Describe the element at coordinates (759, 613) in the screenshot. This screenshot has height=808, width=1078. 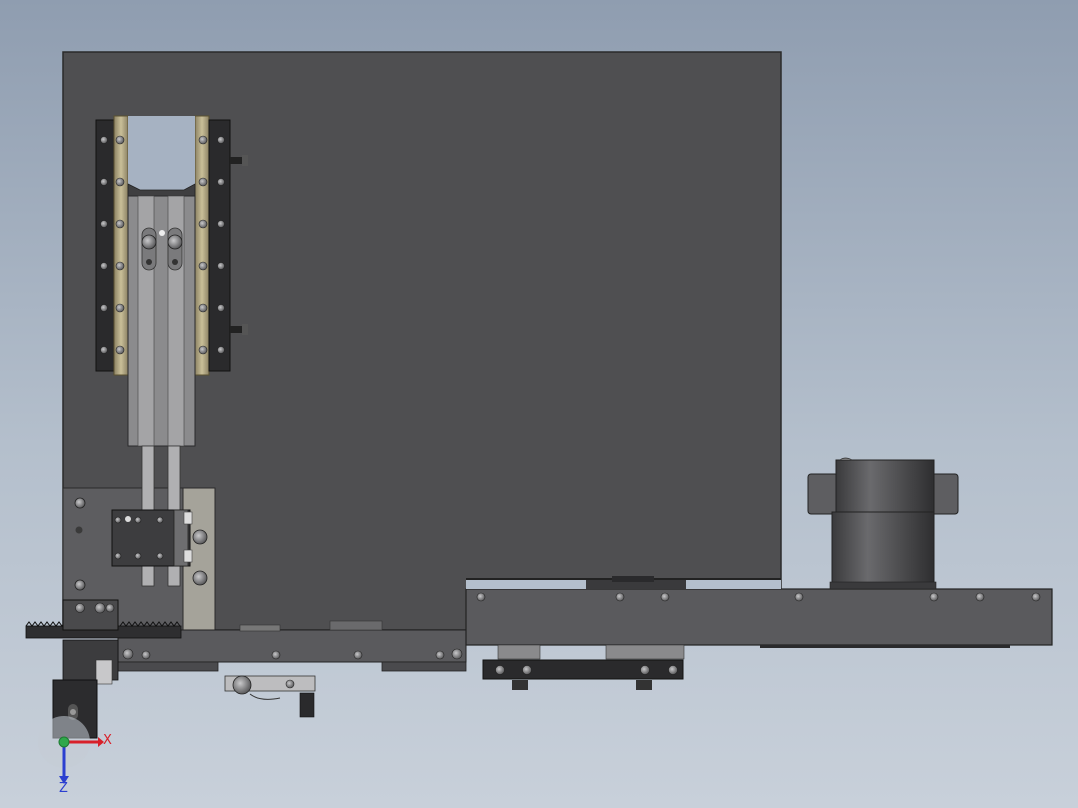
I see `right-support-beam` at that location.